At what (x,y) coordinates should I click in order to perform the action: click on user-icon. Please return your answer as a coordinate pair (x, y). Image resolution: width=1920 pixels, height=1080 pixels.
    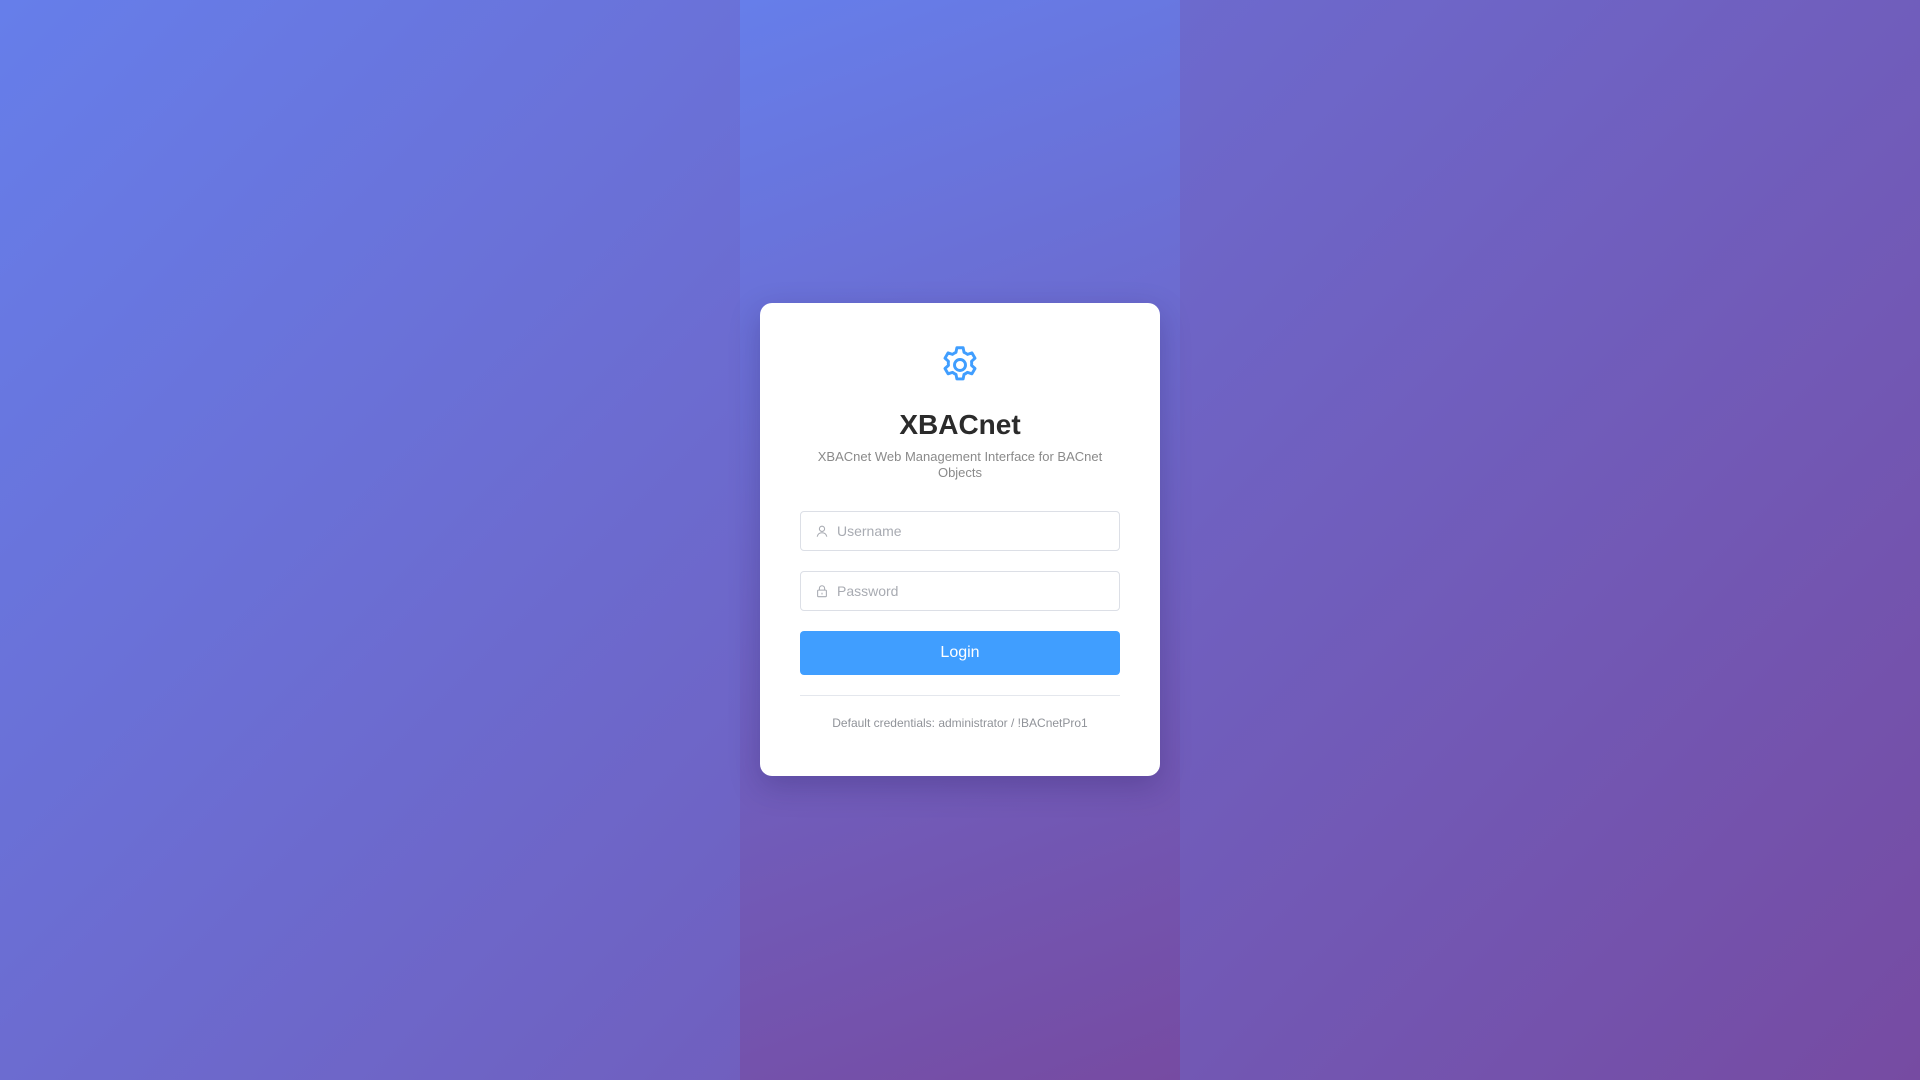
    Looking at the image, I should click on (822, 531).